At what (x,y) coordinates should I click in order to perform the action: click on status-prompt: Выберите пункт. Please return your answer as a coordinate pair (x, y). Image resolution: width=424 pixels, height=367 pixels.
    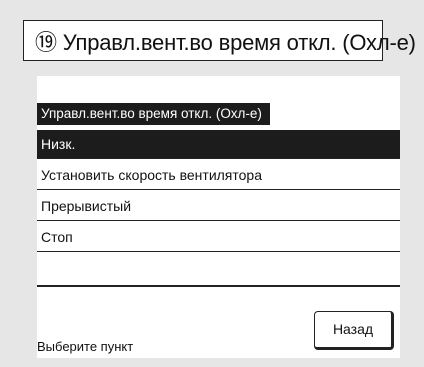
    Looking at the image, I should click on (85, 346).